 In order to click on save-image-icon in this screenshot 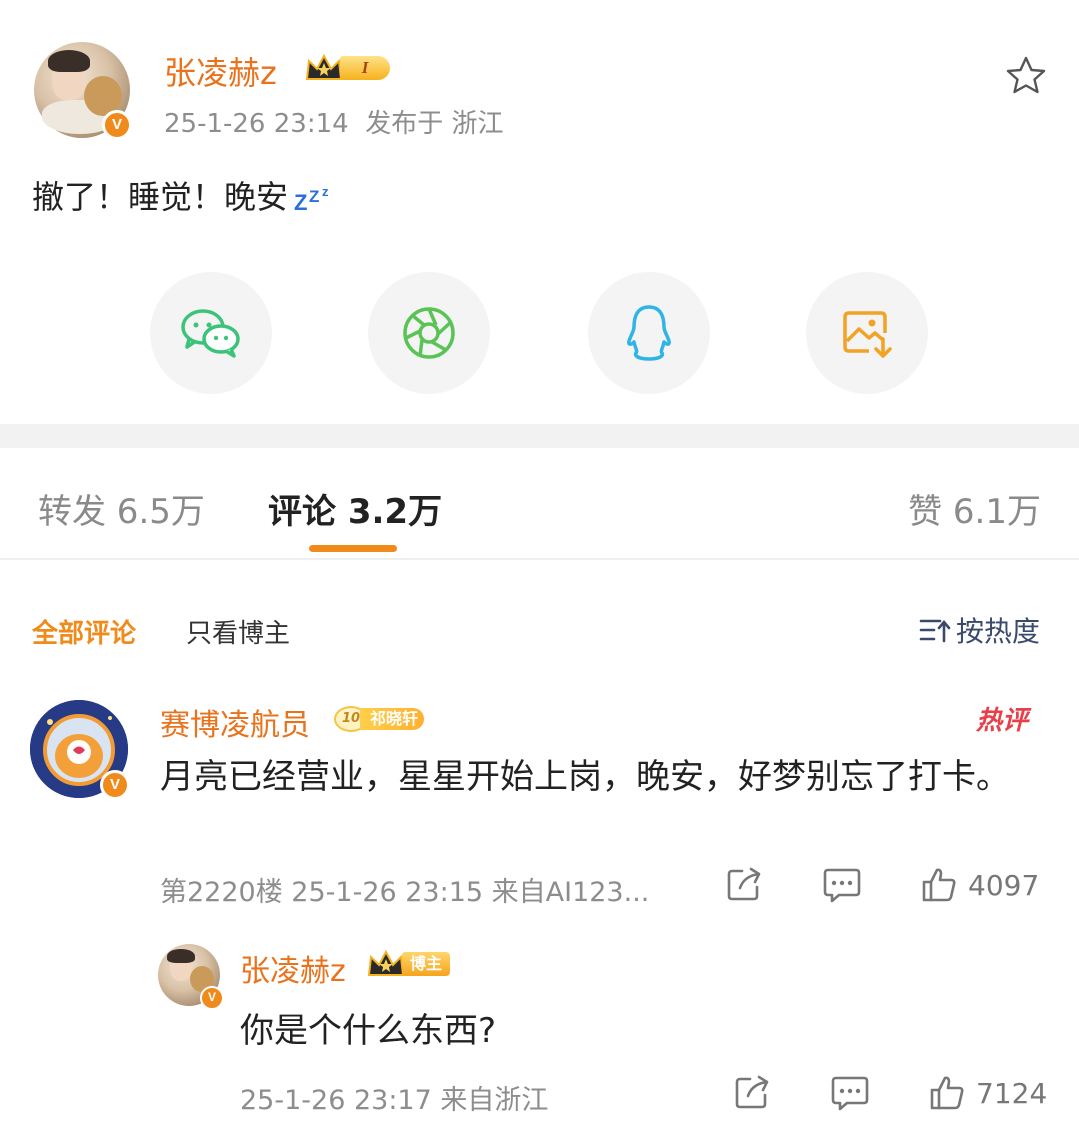, I will do `click(867, 334)`.